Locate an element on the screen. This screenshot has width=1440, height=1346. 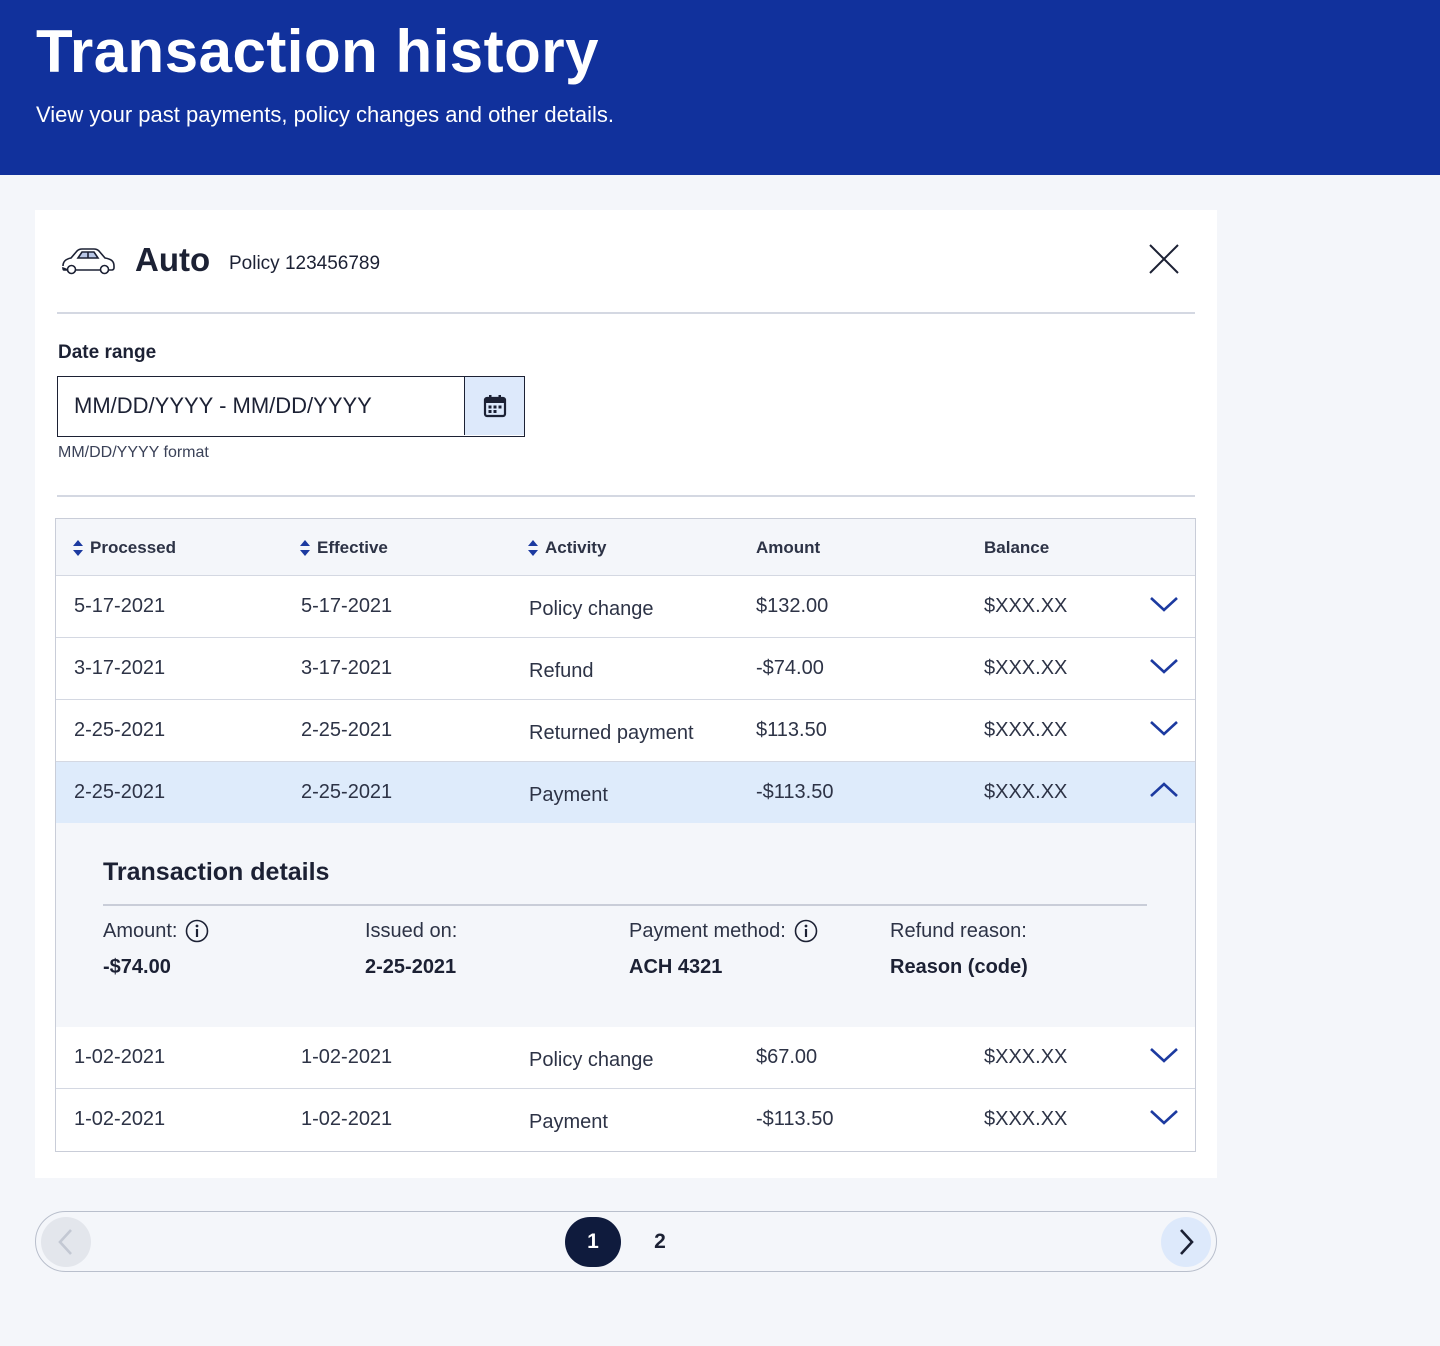
details-divider is located at coordinates (625, 905).